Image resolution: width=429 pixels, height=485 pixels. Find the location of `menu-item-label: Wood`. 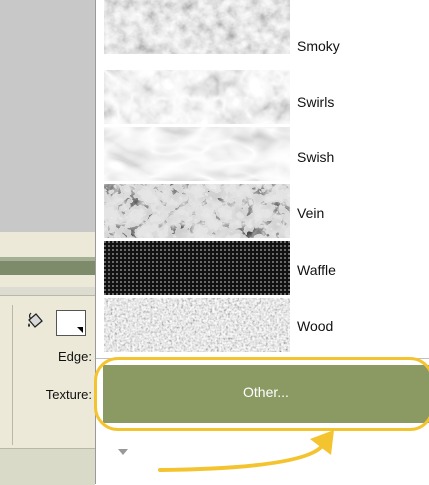

menu-item-label: Wood is located at coordinates (315, 326).